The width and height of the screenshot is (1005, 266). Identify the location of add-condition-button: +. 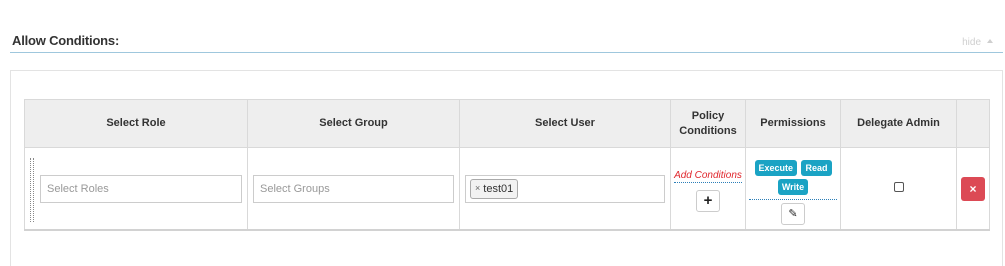
(708, 201).